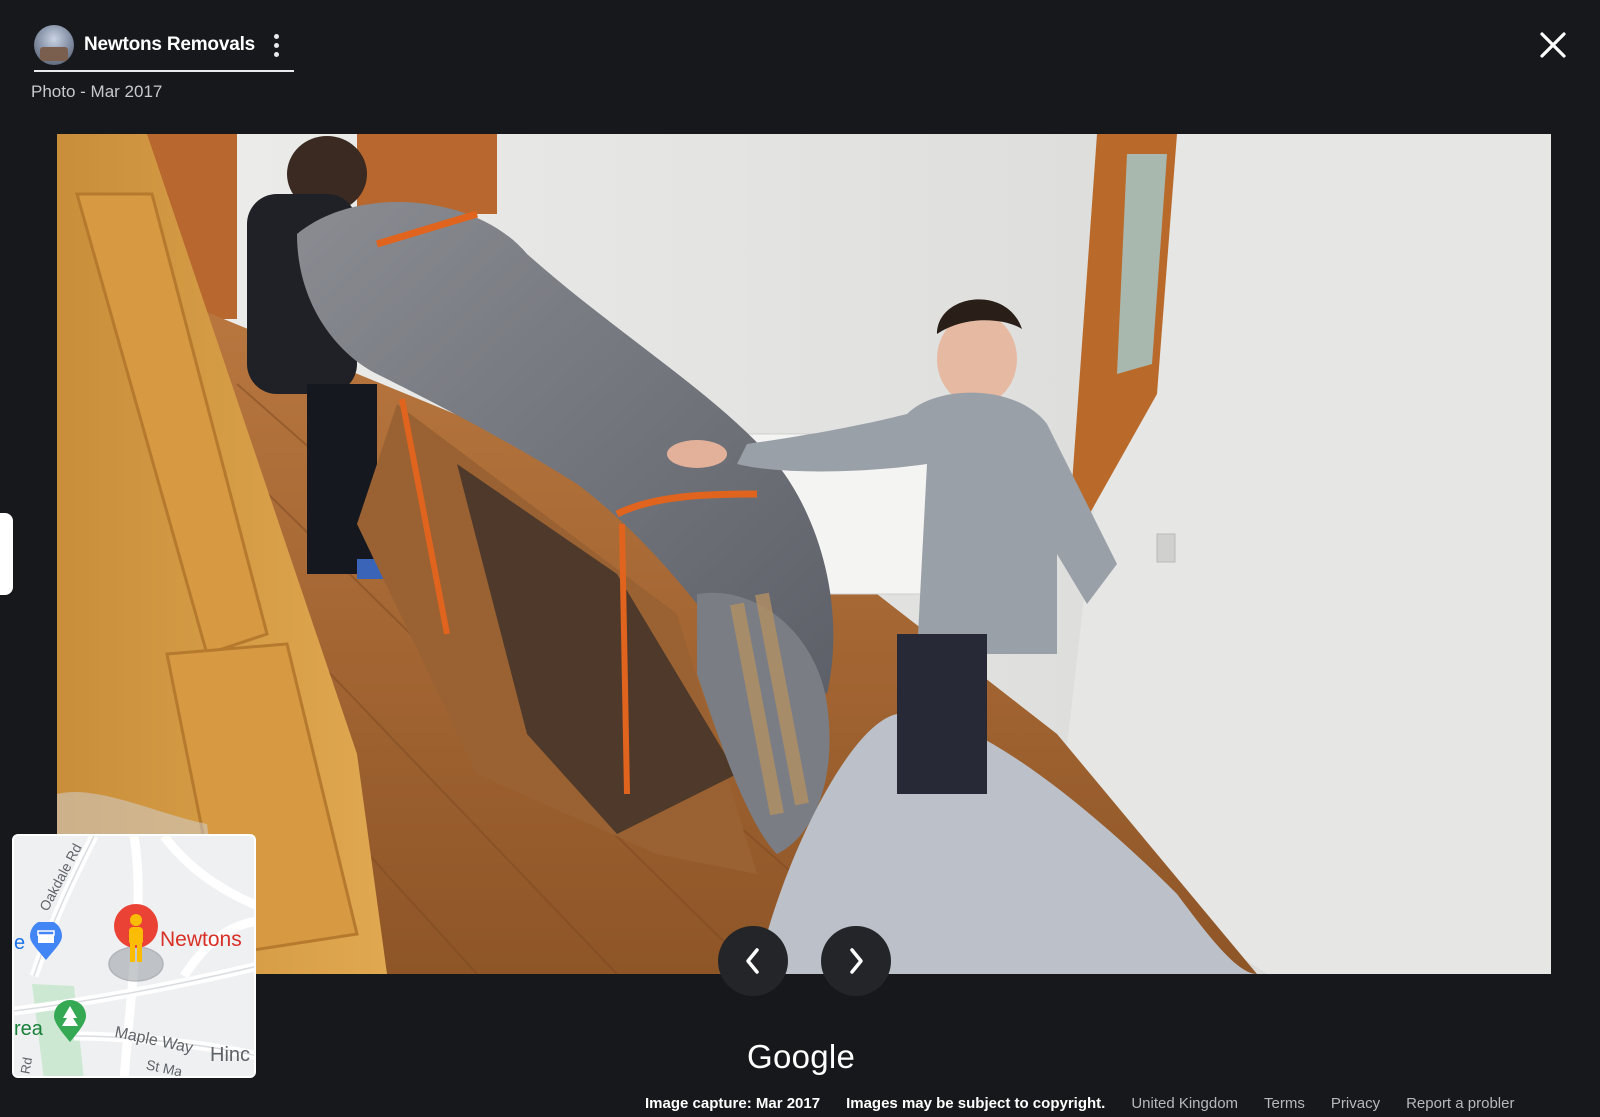  What do you see at coordinates (733, 1103) in the screenshot?
I see `footer-image-capture: Image capture: Mar 2017` at bounding box center [733, 1103].